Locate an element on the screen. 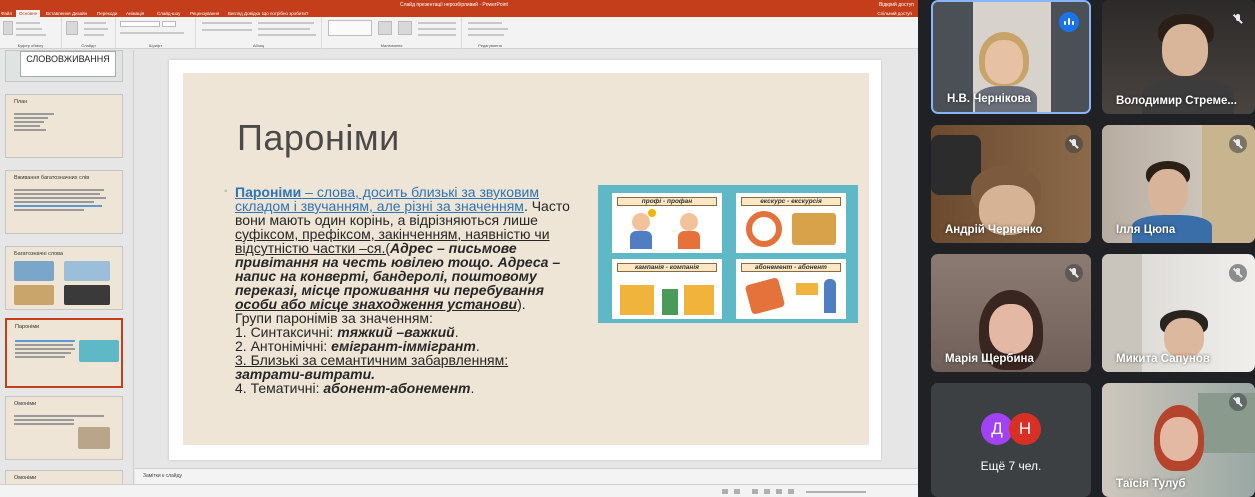  group-paragraph: Абзац is located at coordinates (259, 33).